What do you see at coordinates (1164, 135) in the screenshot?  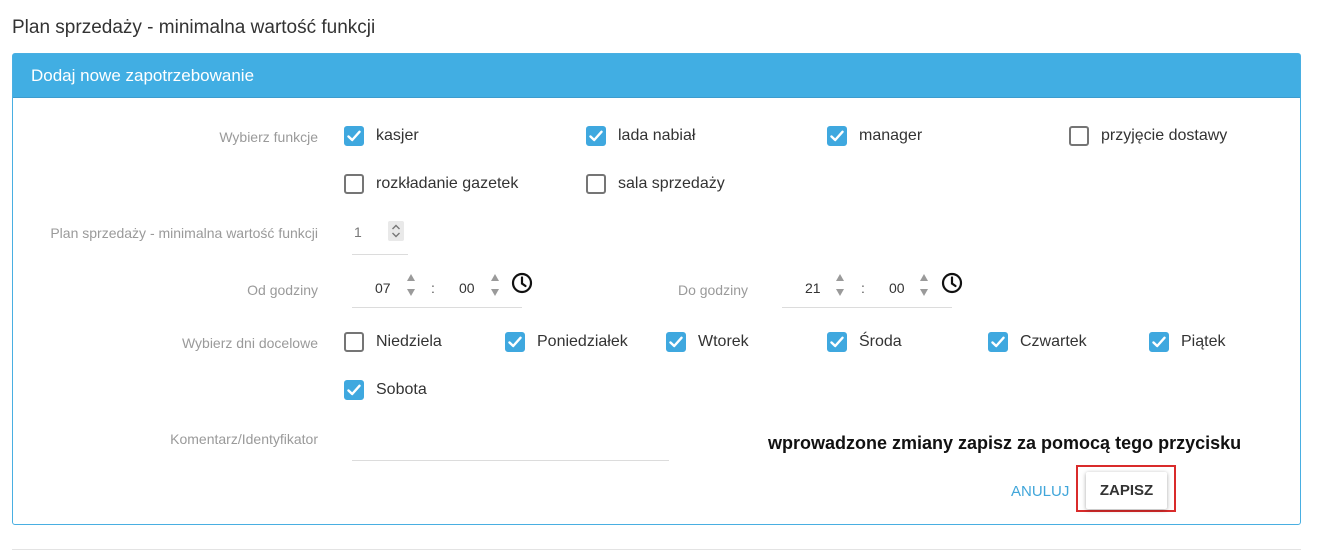 I see `checkbox-label: przyjęcie dostawy` at bounding box center [1164, 135].